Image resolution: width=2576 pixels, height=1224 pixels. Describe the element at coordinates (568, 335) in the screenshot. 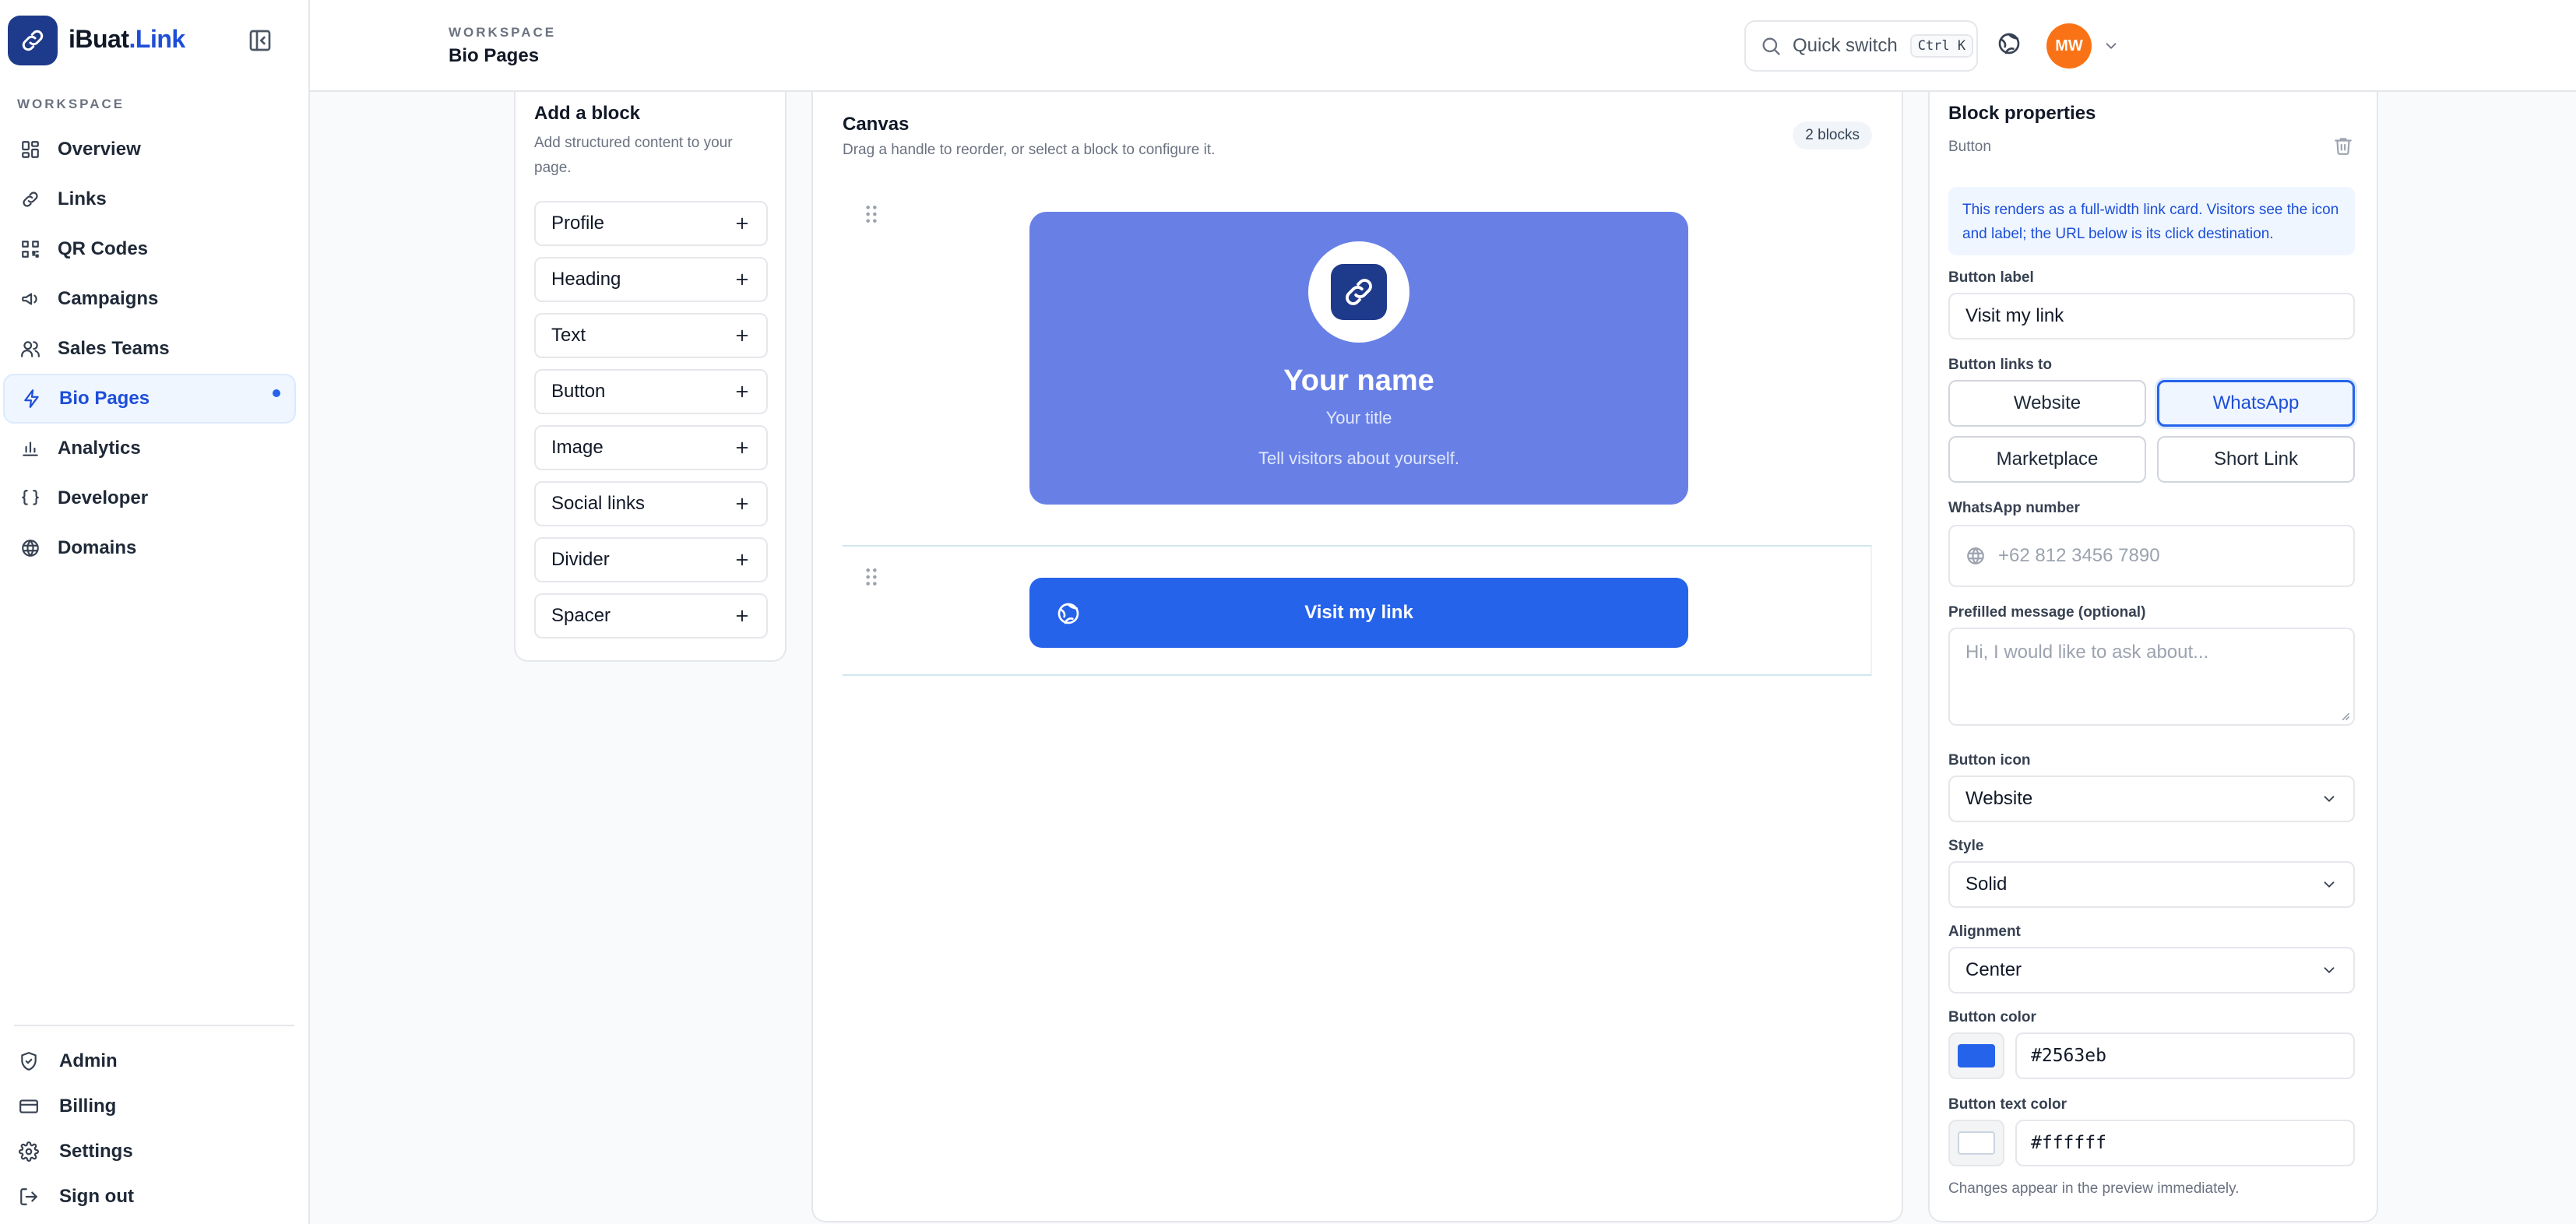

I see `block-label: Text` at that location.